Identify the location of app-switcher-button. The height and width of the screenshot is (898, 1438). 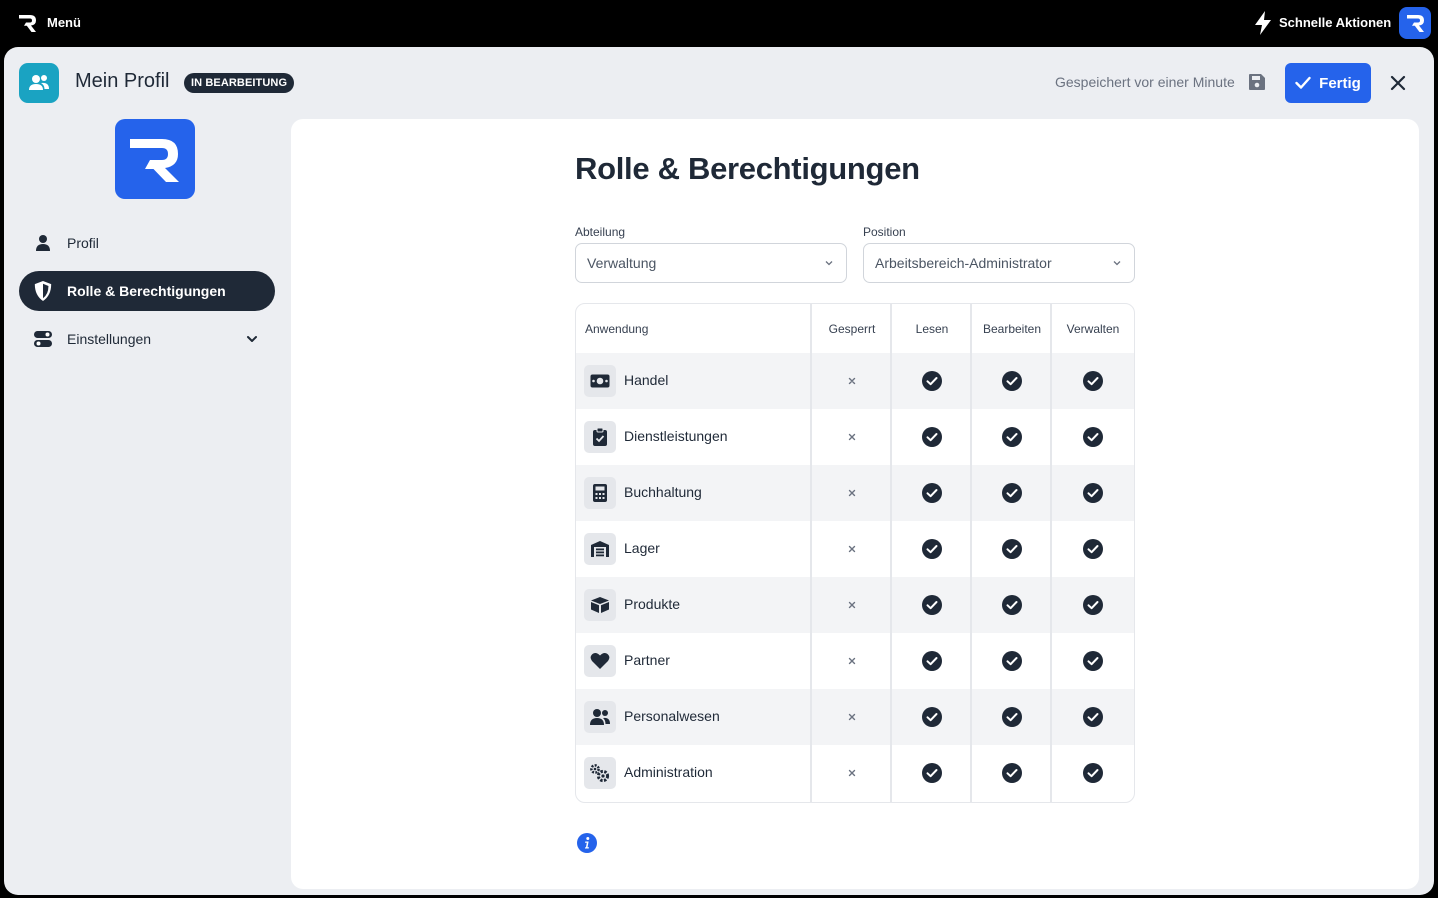
(1415, 23).